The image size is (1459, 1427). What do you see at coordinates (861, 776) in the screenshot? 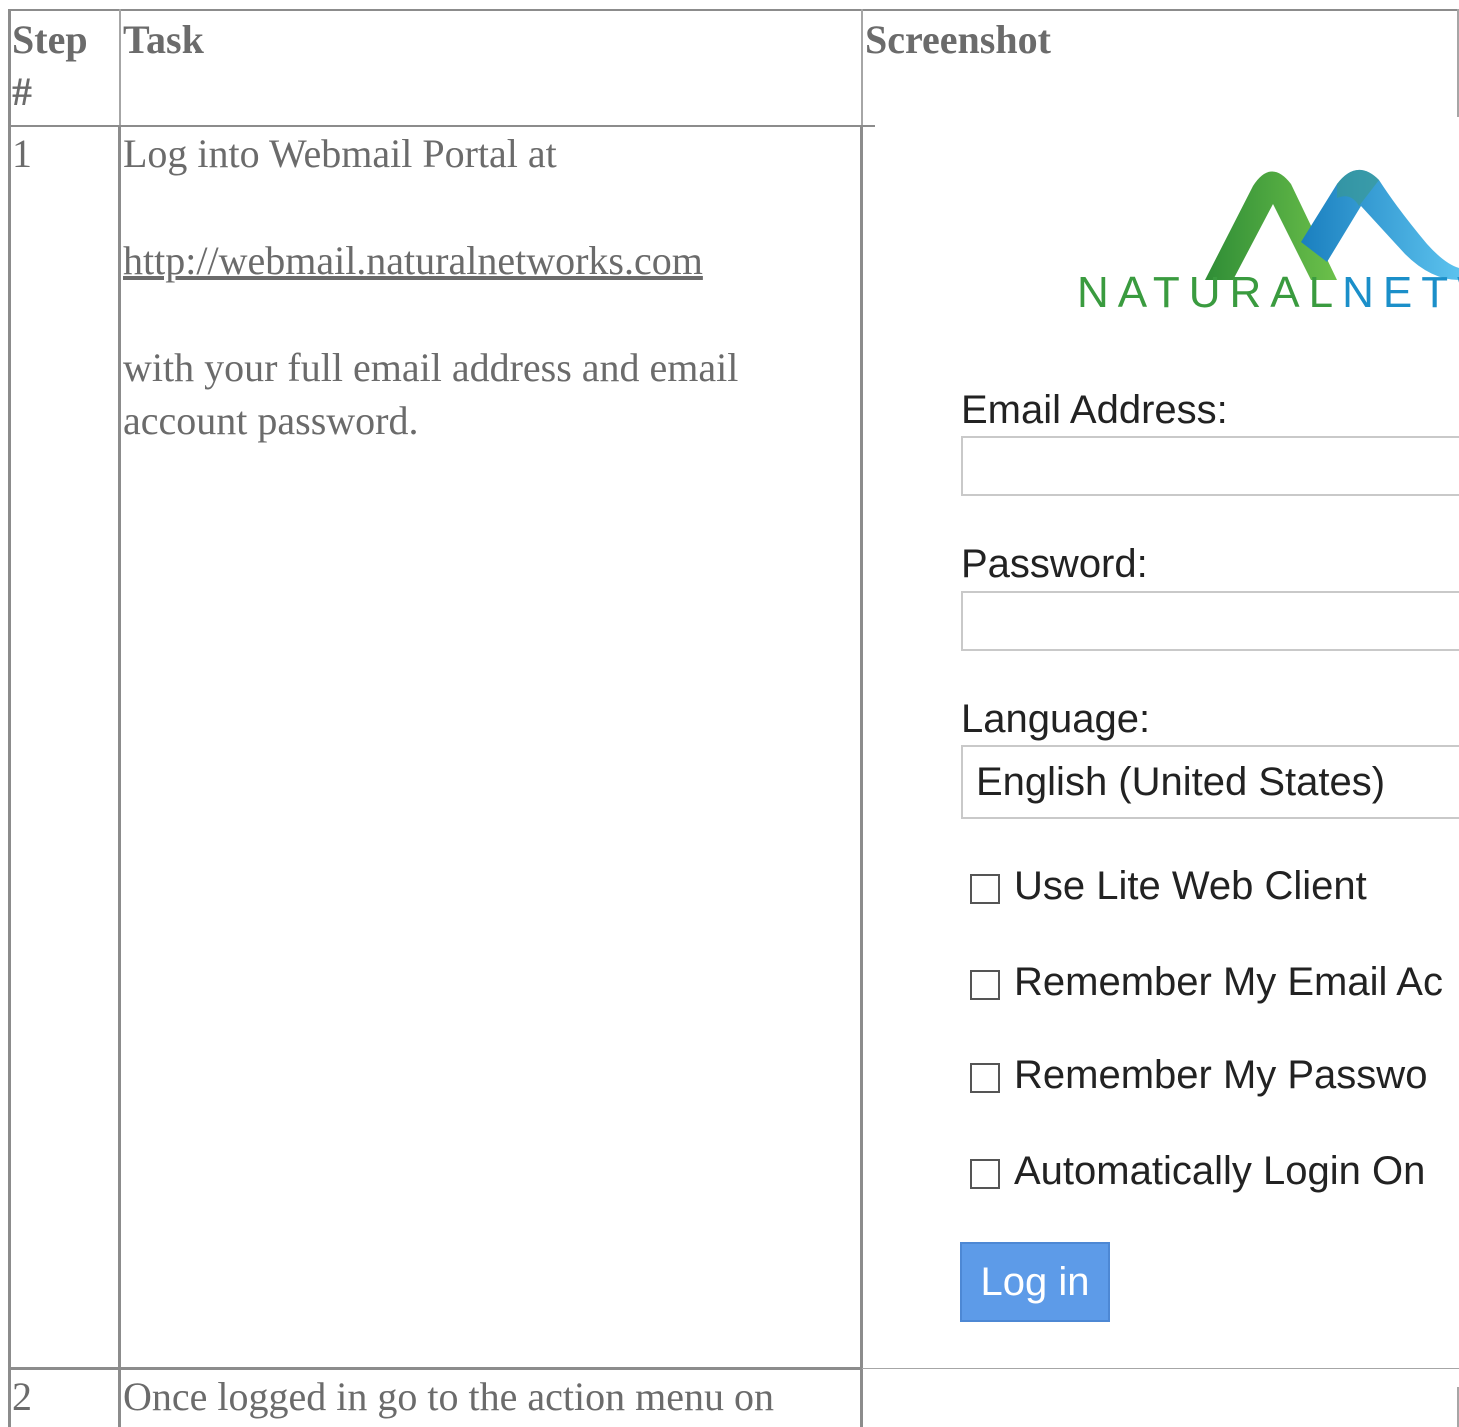
I see `col-divider-task-row1` at bounding box center [861, 776].